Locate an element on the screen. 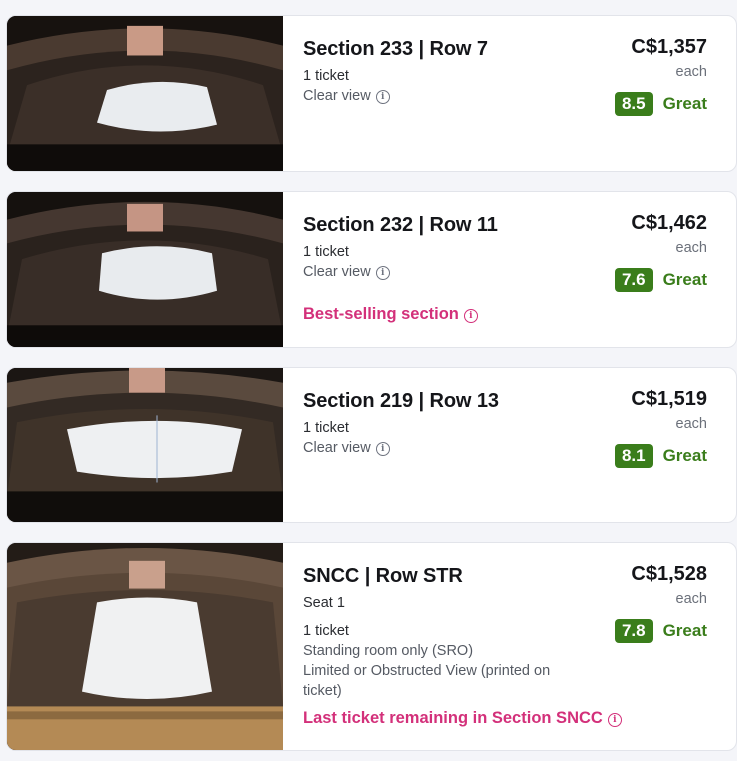  best-selling-badge: Best-selling section i is located at coordinates (390, 314).